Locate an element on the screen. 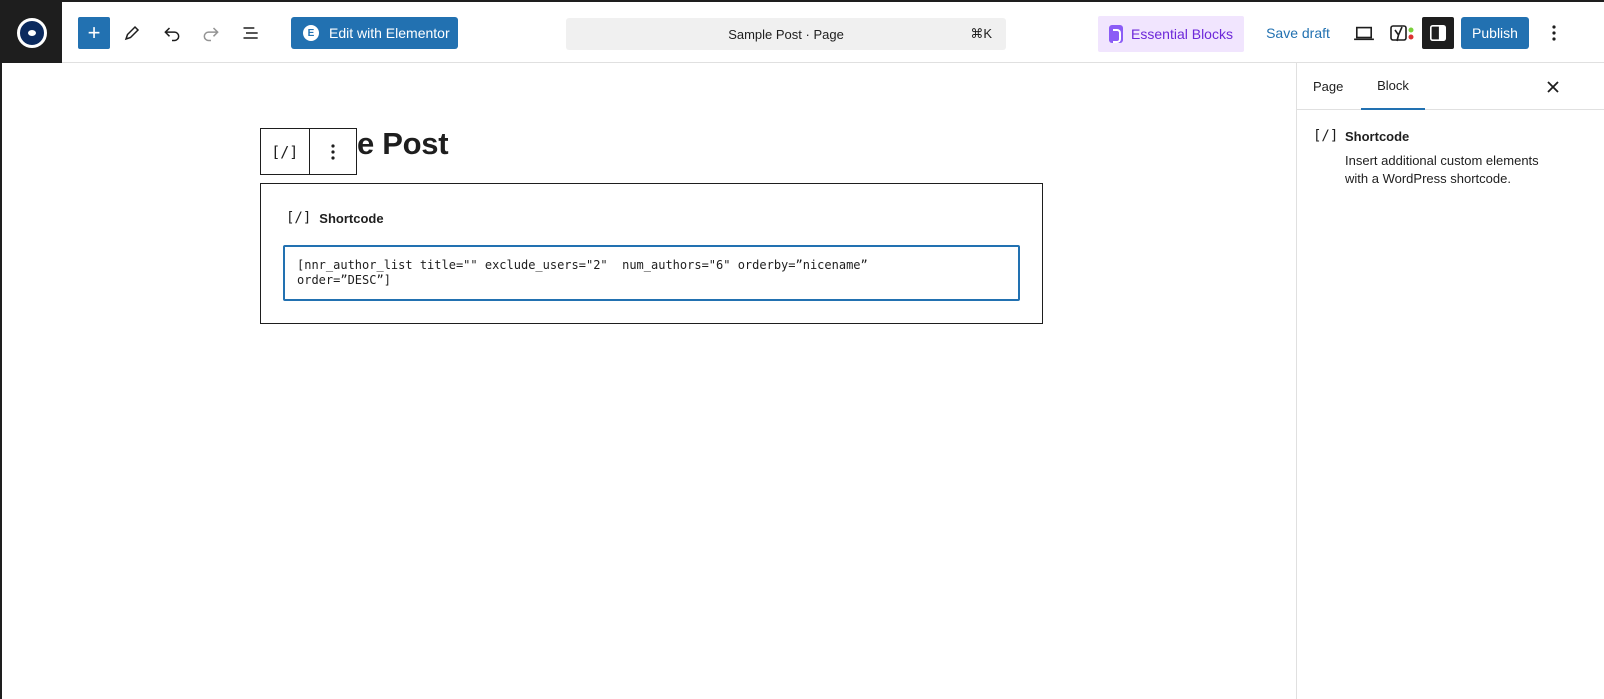  block-card-title: Shortcode is located at coordinates (1377, 136).